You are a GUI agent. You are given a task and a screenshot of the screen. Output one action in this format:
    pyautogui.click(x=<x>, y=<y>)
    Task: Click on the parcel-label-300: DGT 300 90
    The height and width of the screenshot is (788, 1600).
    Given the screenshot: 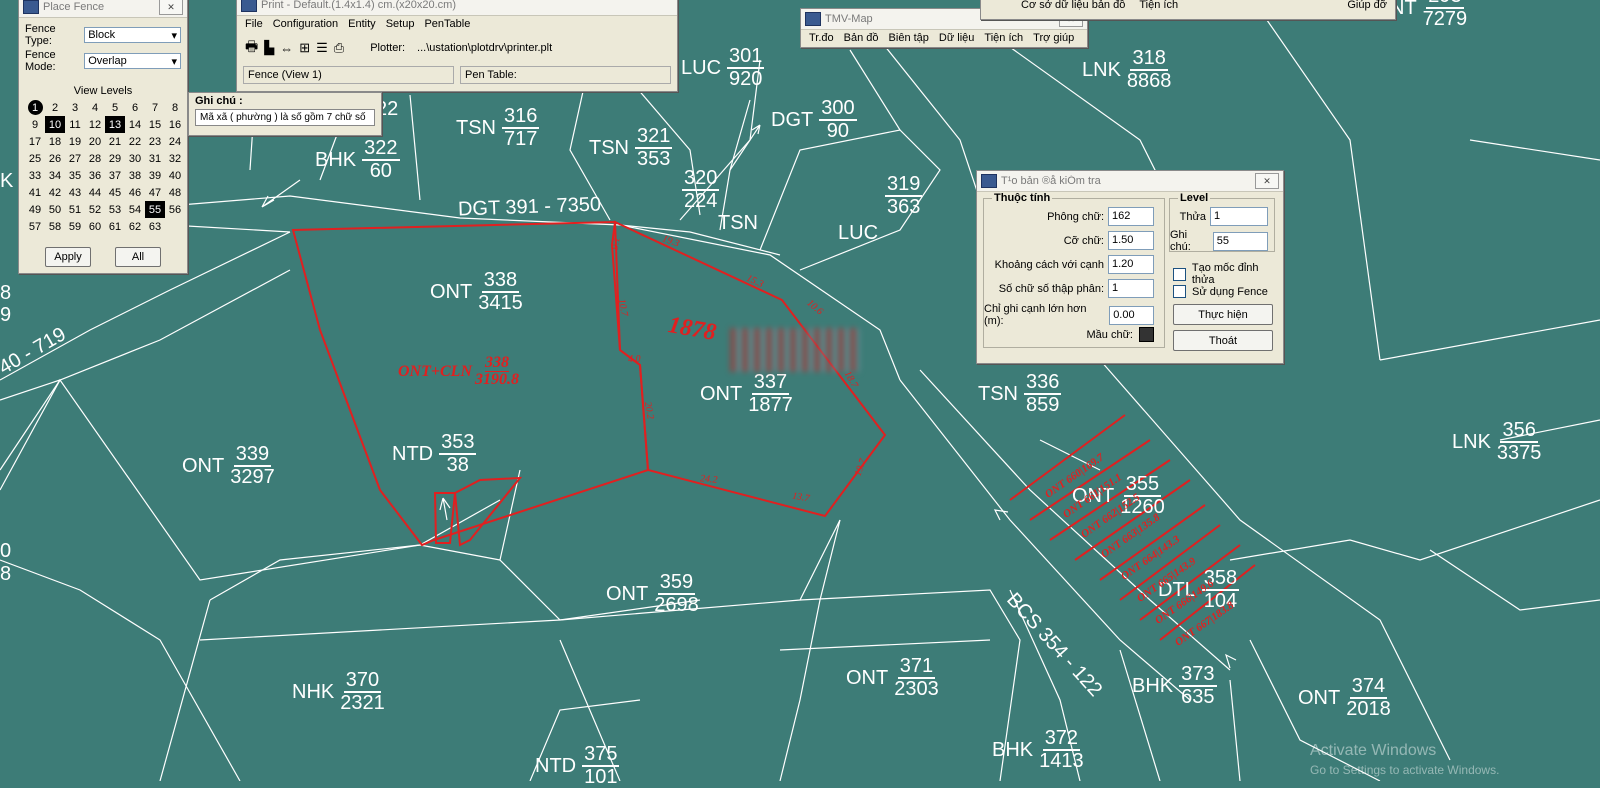 What is the action you would take?
    pyautogui.click(x=814, y=120)
    